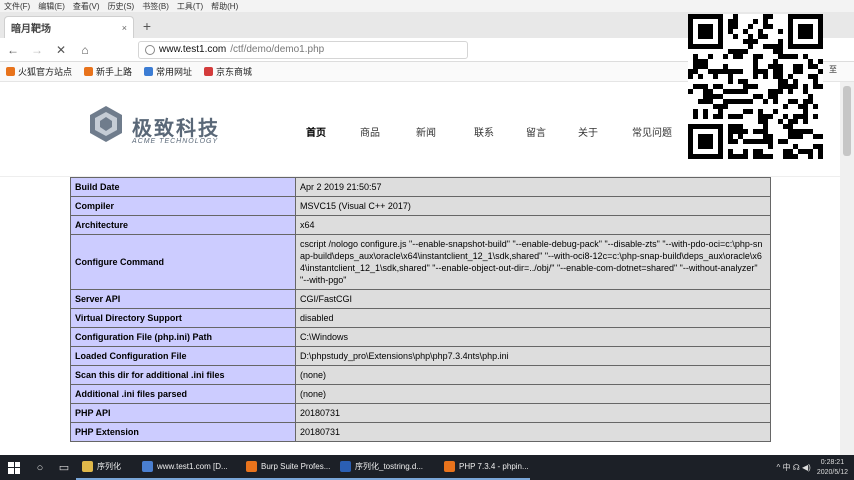 Image resolution: width=854 pixels, height=480 pixels. I want to click on table-row-key: Configuration File (php.ini) Path, so click(183, 337).